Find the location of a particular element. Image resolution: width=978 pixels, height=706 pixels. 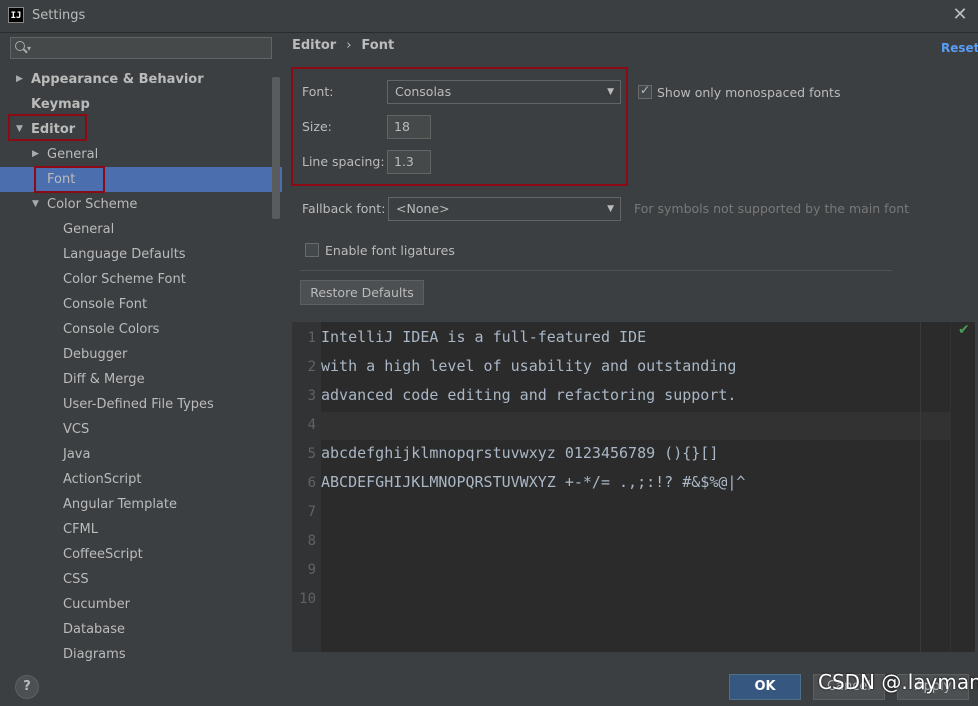

ok-button: OK is located at coordinates (765, 687).